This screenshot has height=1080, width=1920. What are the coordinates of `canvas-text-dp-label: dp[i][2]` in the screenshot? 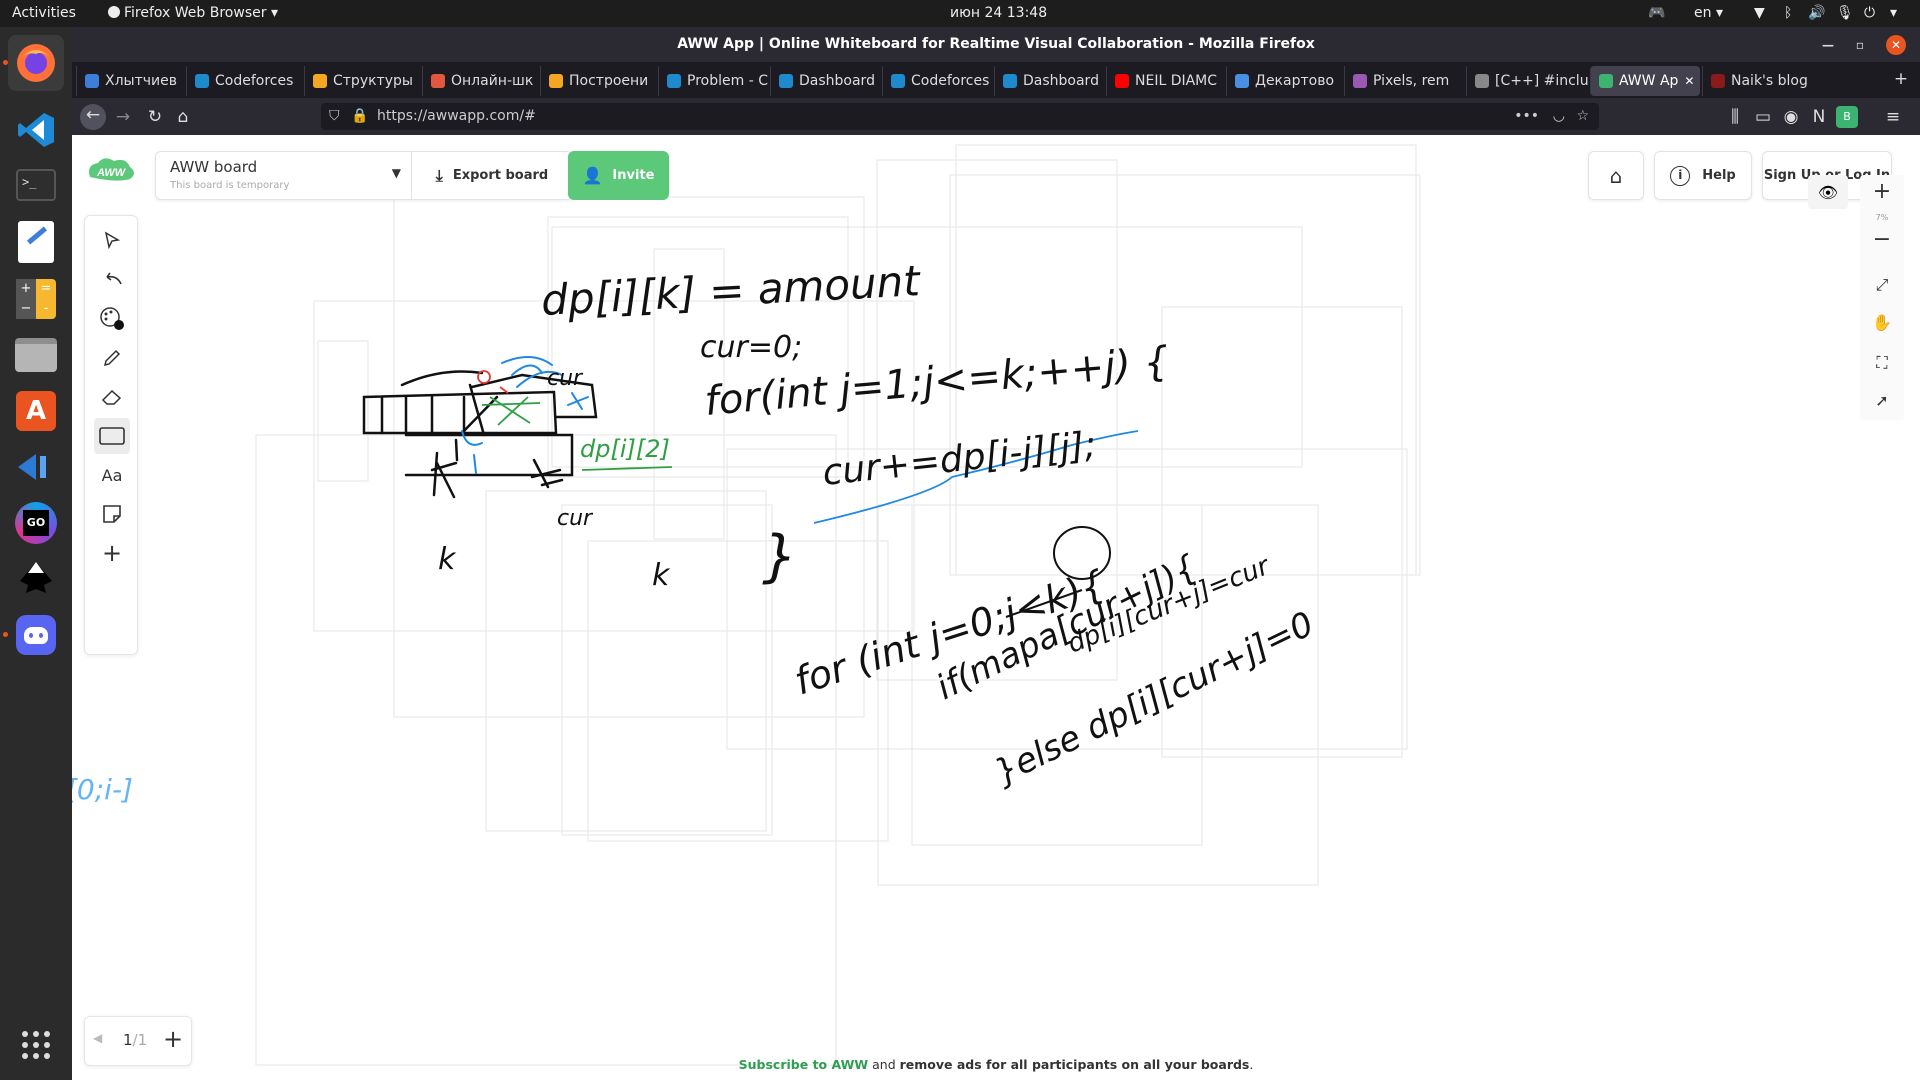 It's located at (625, 449).